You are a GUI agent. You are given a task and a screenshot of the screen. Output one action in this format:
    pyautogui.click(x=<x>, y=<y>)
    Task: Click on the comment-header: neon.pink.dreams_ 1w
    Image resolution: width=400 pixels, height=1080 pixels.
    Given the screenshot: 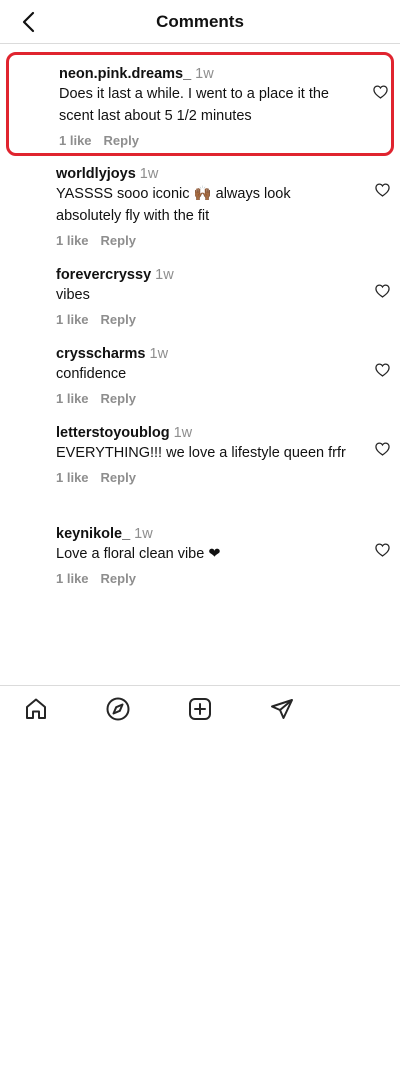 What is the action you would take?
    pyautogui.click(x=205, y=74)
    